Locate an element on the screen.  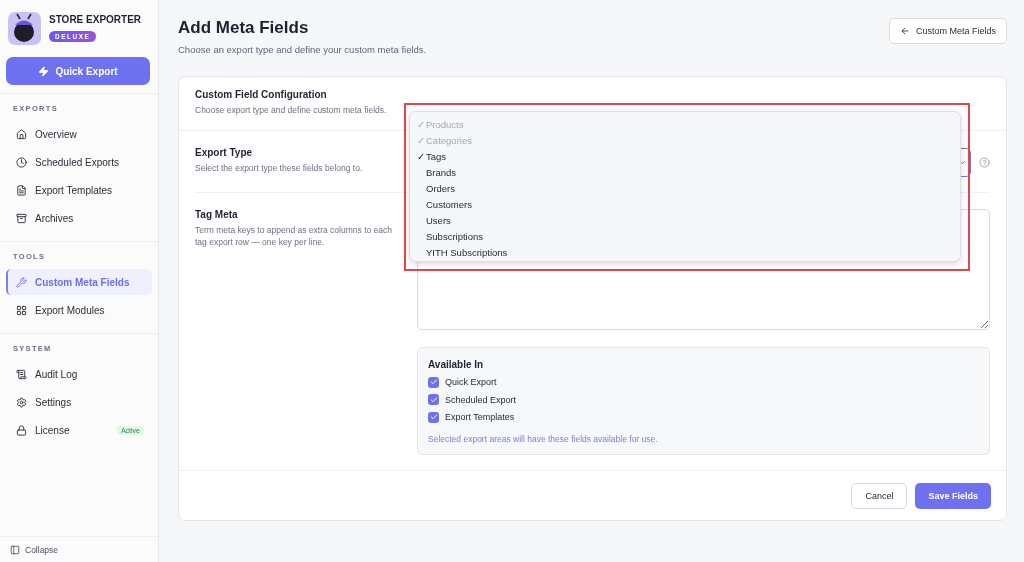
collapse-button: Collapse is located at coordinates (79, 549).